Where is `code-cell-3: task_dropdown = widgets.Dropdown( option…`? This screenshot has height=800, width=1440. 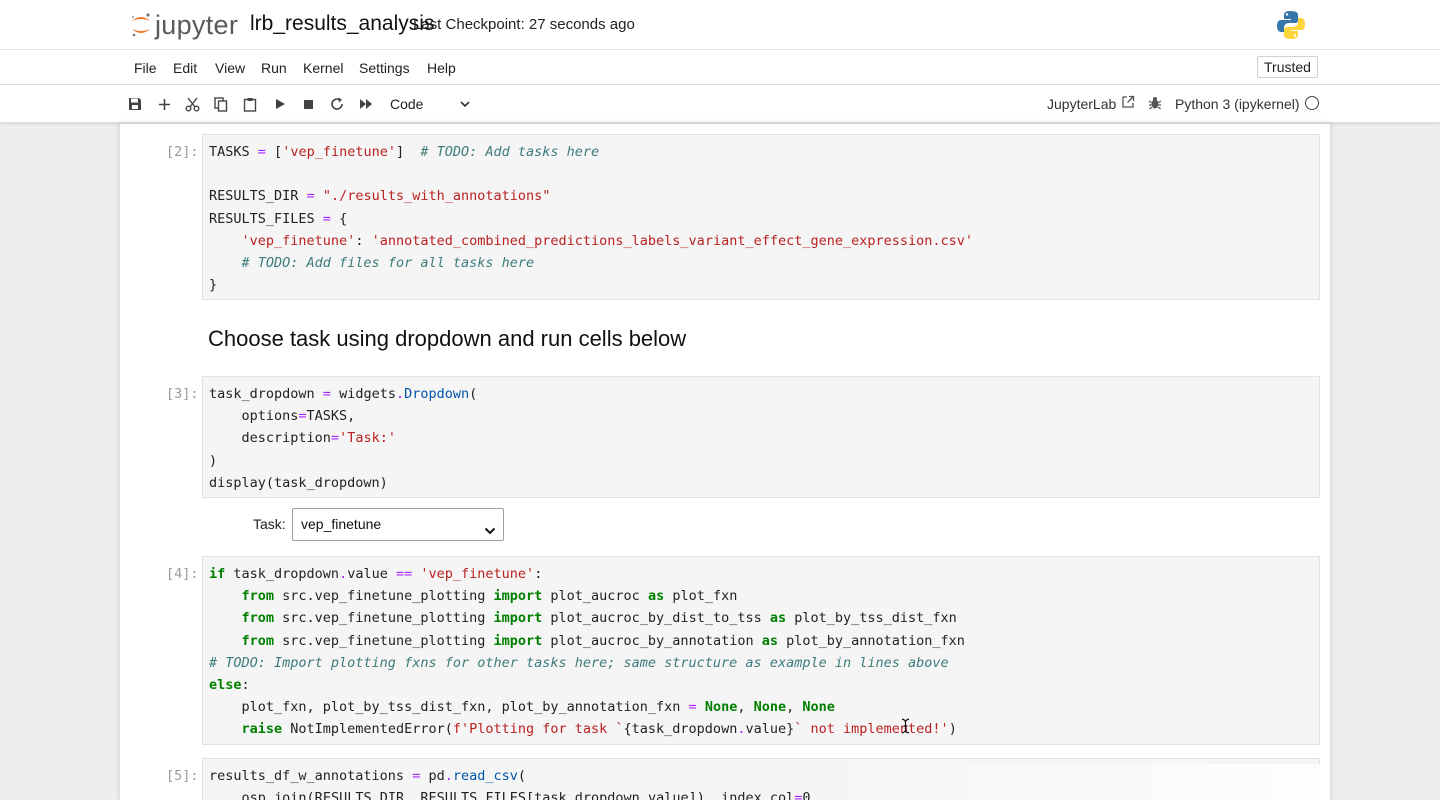
code-cell-3: task_dropdown = widgets.Dropdown( option… is located at coordinates (761, 437).